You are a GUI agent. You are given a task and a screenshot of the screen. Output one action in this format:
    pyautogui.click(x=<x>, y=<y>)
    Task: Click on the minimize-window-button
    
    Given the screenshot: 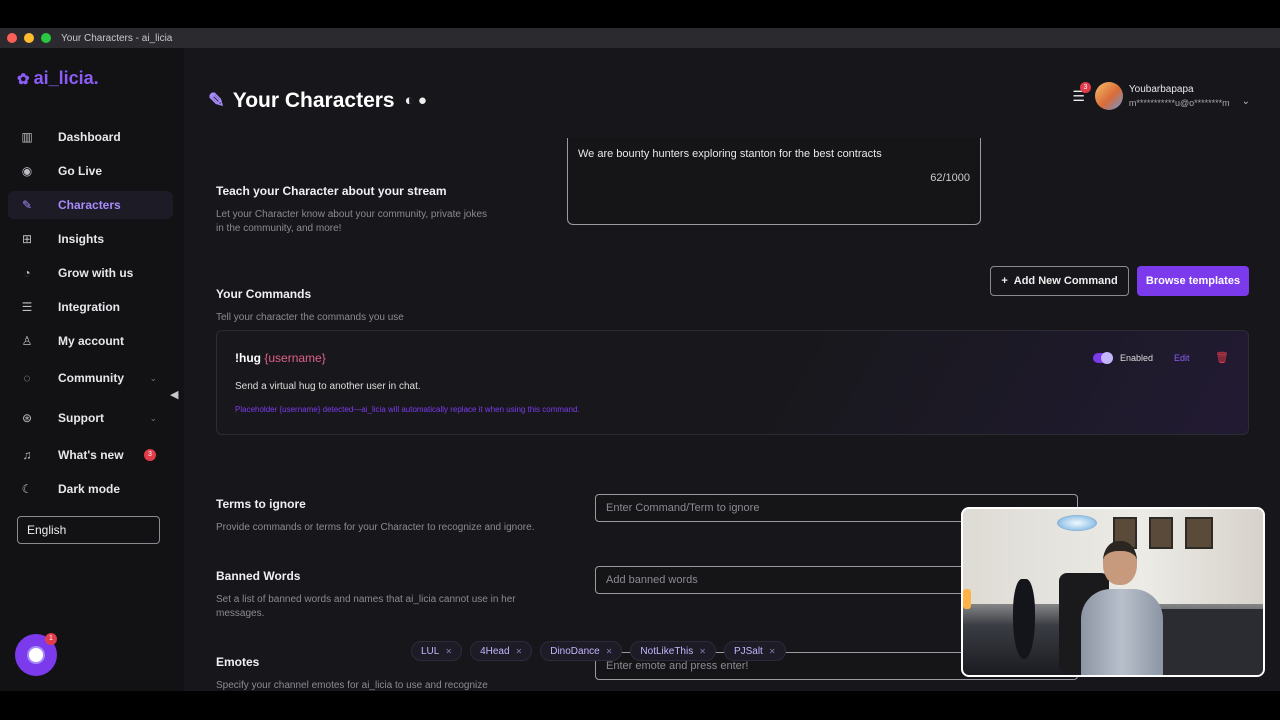 What is the action you would take?
    pyautogui.click(x=29, y=38)
    